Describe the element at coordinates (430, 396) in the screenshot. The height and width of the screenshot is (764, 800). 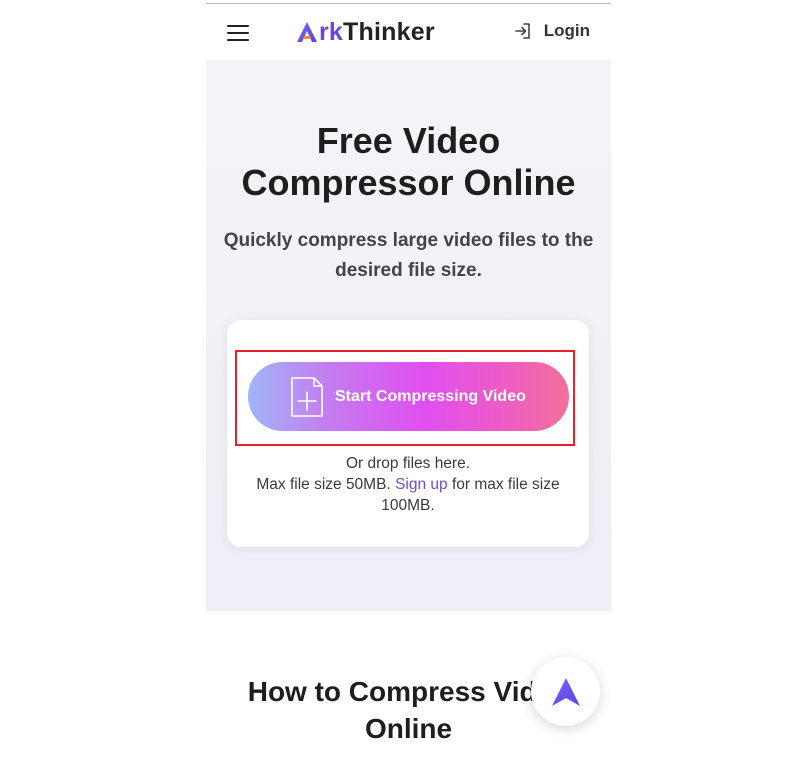
I see `start-compressing-label: Start Compressing Video` at that location.